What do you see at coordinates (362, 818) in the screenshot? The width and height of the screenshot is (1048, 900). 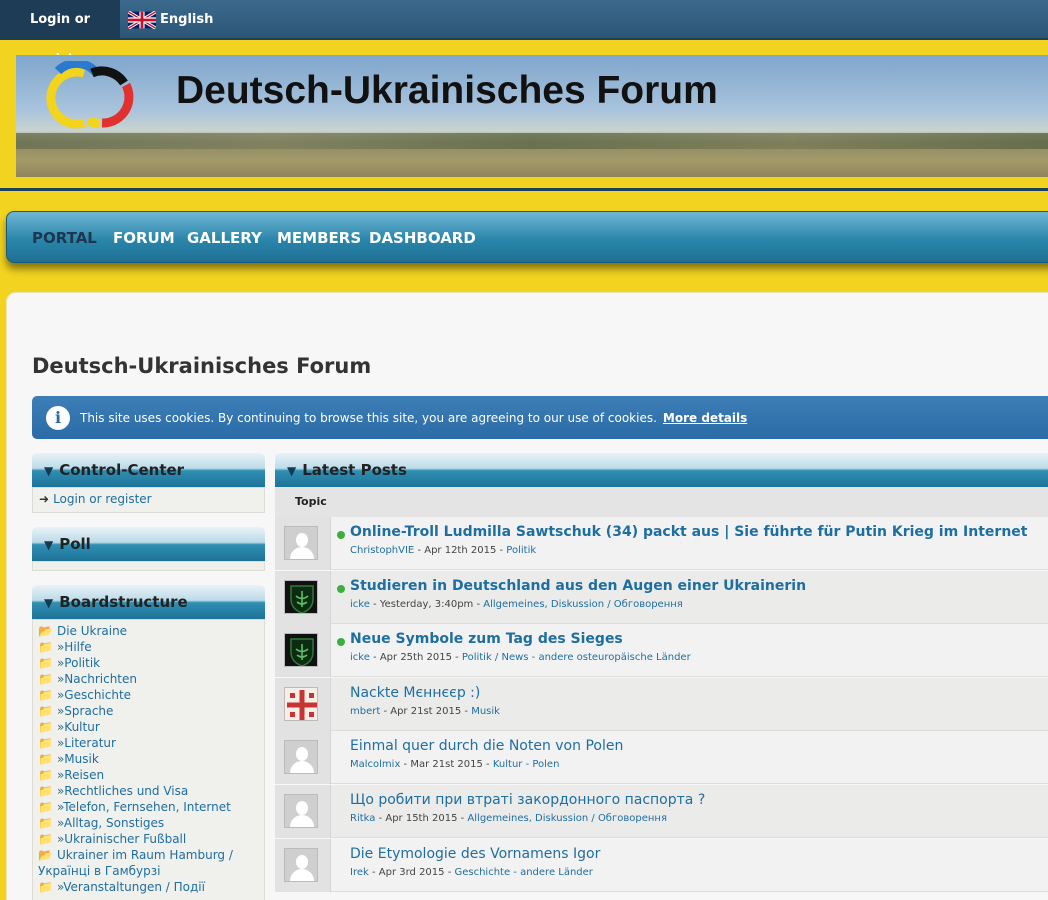 I see `post-author-link: Ritka` at bounding box center [362, 818].